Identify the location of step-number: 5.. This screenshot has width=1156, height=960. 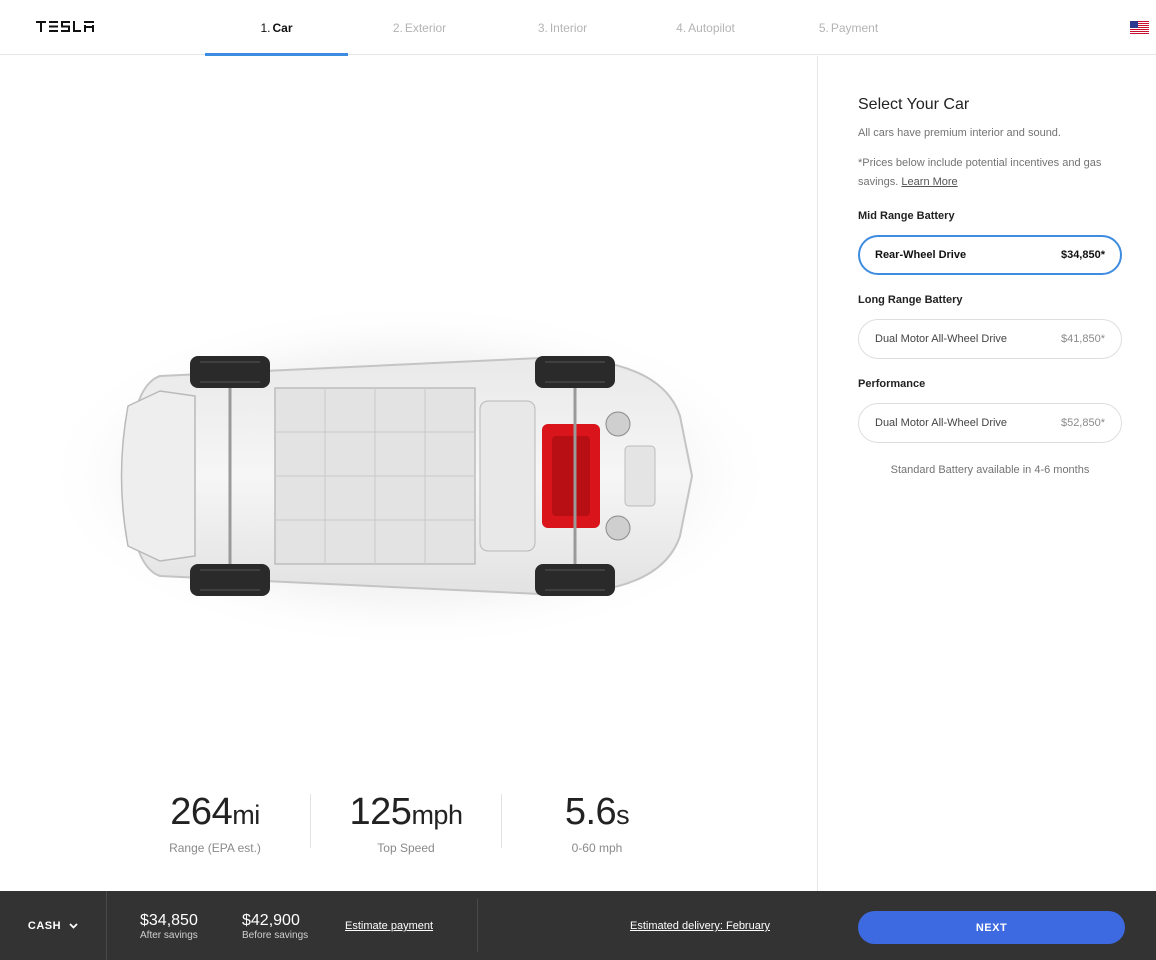
(823, 27).